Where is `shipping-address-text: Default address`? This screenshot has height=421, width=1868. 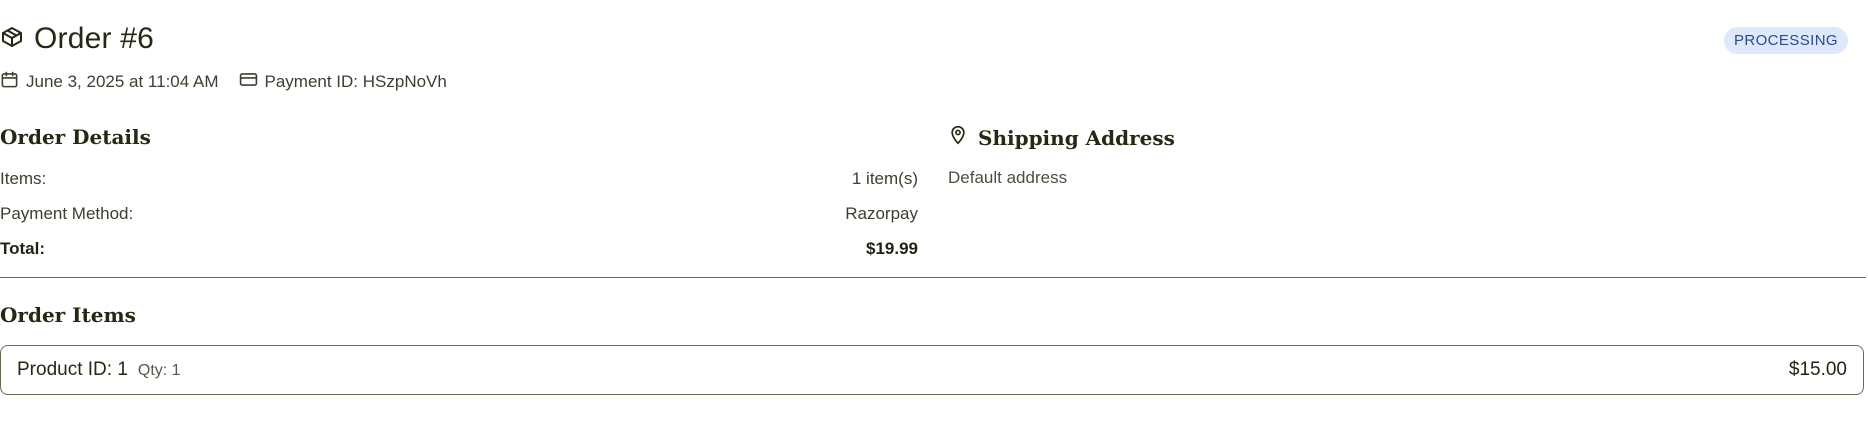 shipping-address-text: Default address is located at coordinates (1008, 177).